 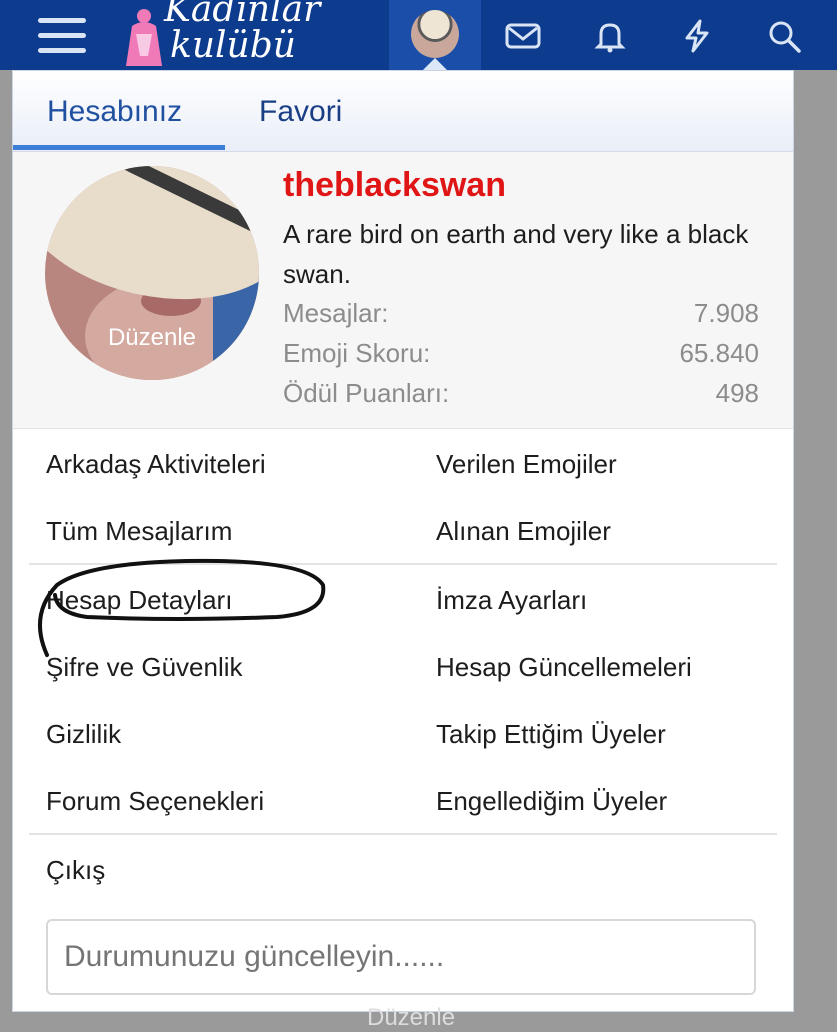 What do you see at coordinates (737, 393) in the screenshot?
I see `stat-value: 498` at bounding box center [737, 393].